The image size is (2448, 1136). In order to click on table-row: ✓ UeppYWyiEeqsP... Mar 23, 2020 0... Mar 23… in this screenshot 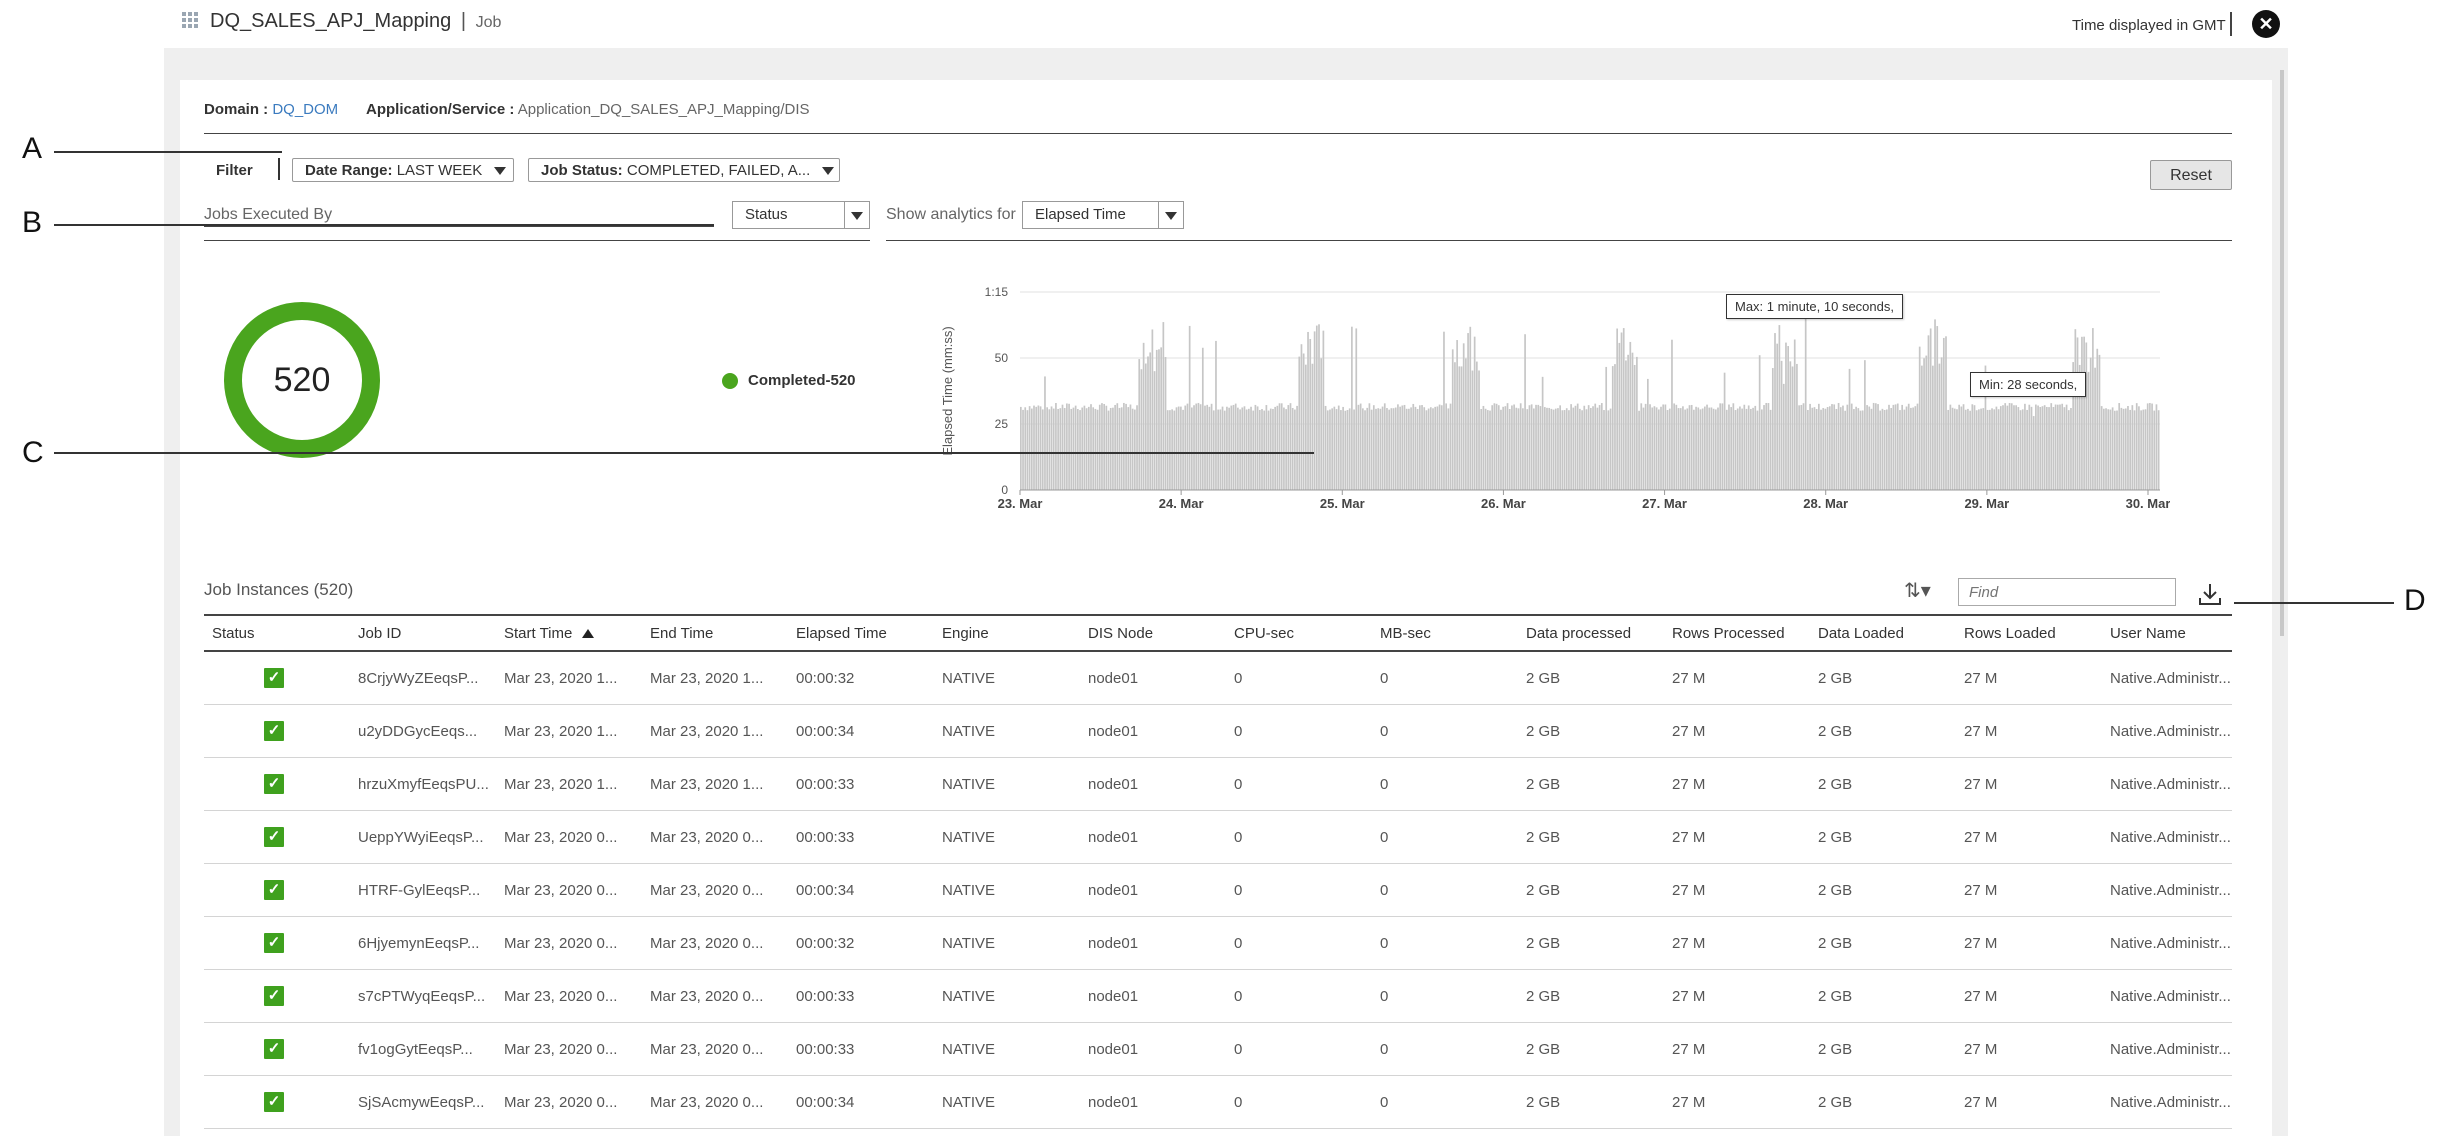, I will do `click(1218, 837)`.